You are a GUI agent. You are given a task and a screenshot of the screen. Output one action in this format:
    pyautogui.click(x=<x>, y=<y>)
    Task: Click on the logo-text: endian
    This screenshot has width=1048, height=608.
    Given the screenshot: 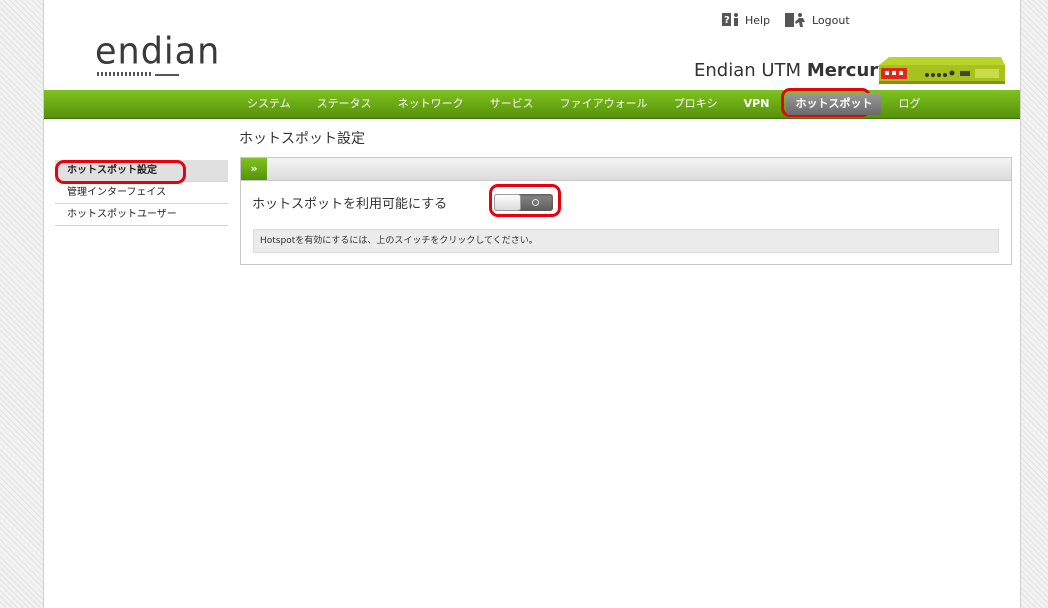 What is the action you would take?
    pyautogui.click(x=158, y=52)
    